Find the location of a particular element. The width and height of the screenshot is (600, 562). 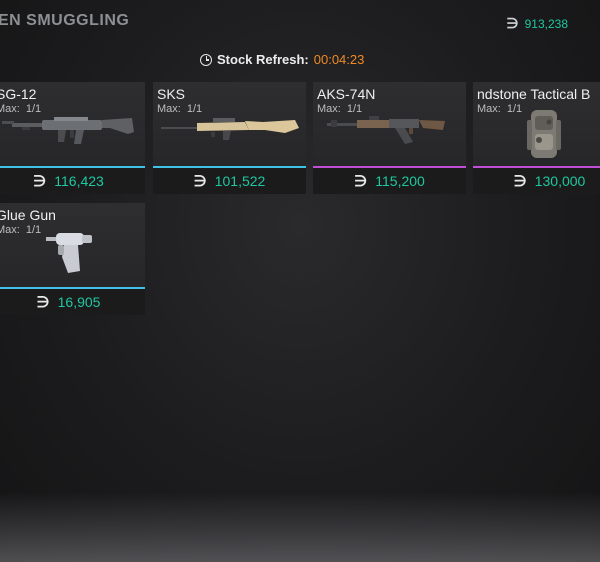

glue-gun-icon is located at coordinates (69, 253).